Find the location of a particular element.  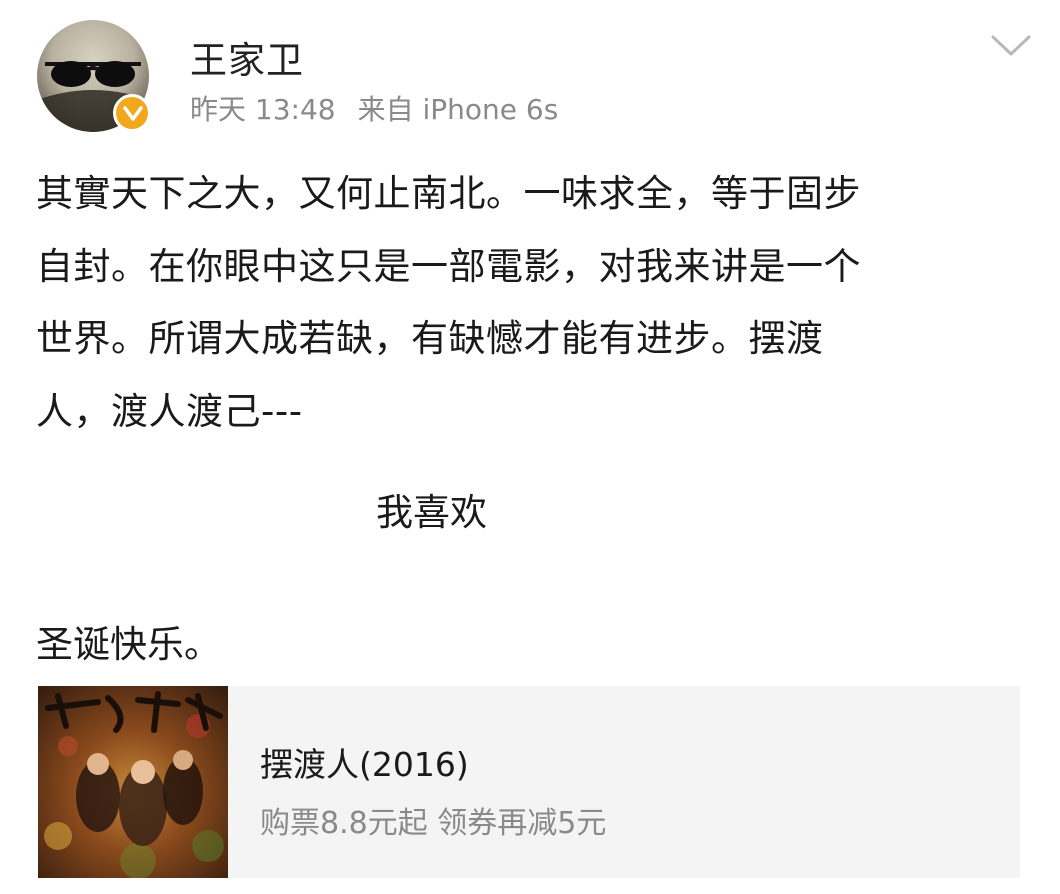

author-name: 王家卫 is located at coordinates (247, 57).